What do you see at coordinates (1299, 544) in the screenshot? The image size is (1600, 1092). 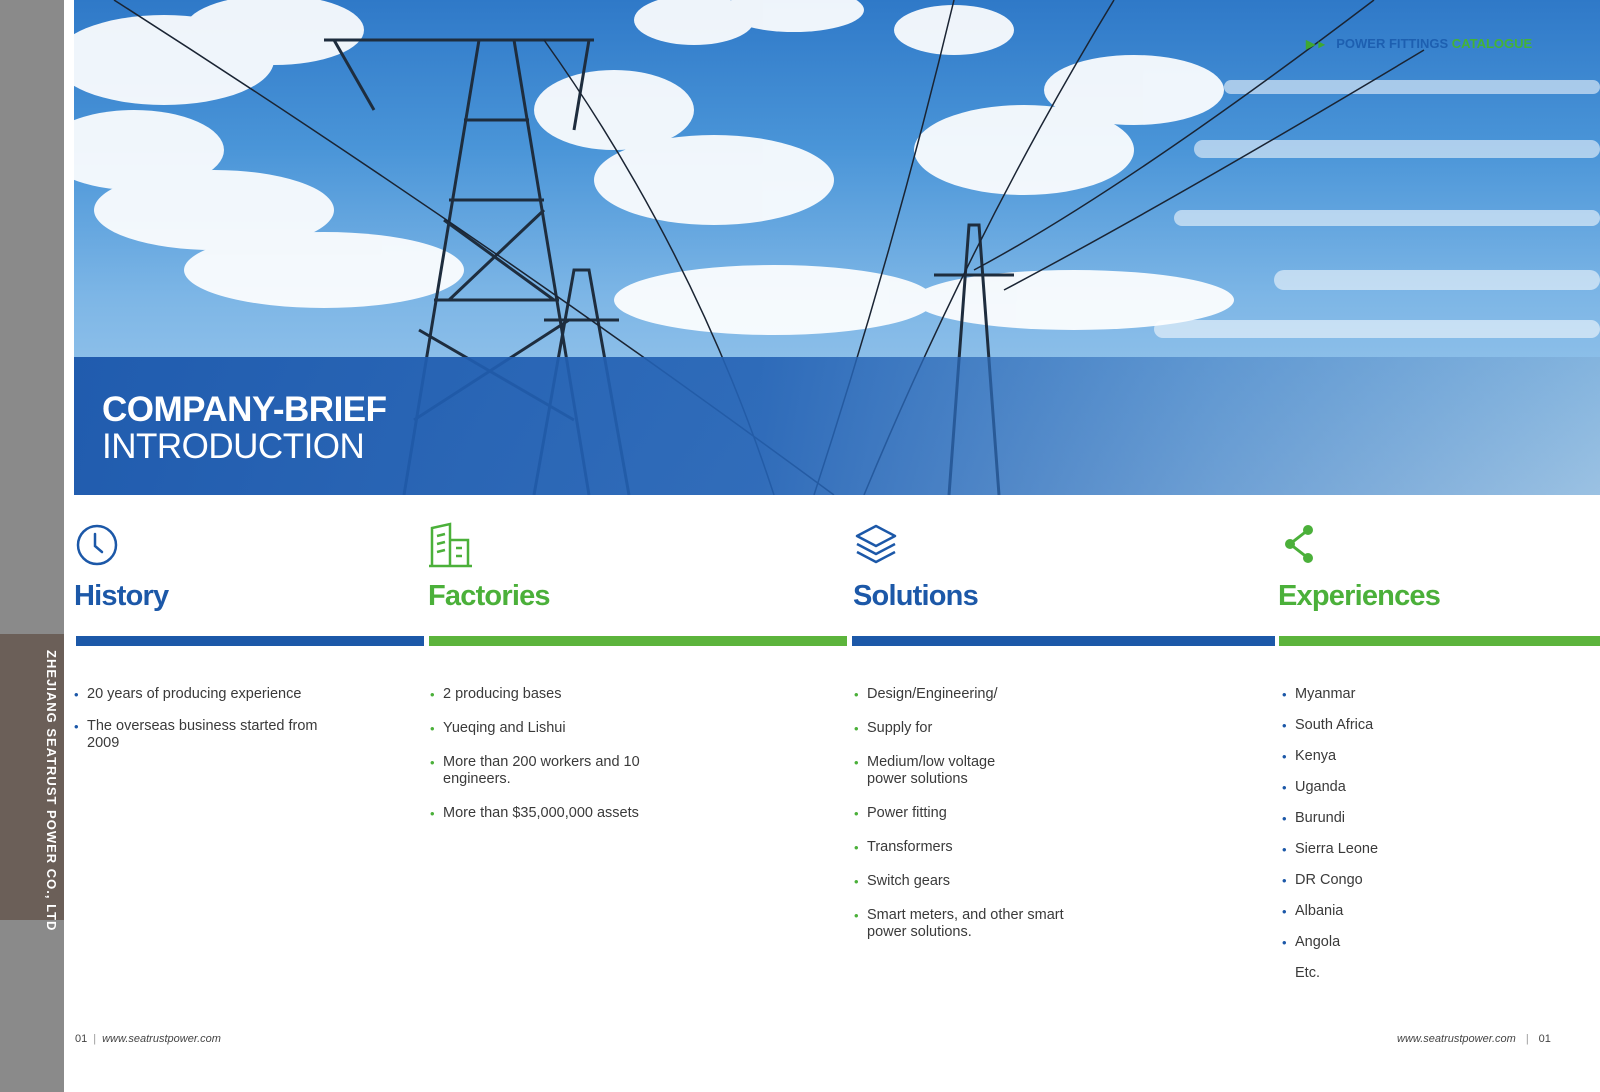 I see `share-icon` at bounding box center [1299, 544].